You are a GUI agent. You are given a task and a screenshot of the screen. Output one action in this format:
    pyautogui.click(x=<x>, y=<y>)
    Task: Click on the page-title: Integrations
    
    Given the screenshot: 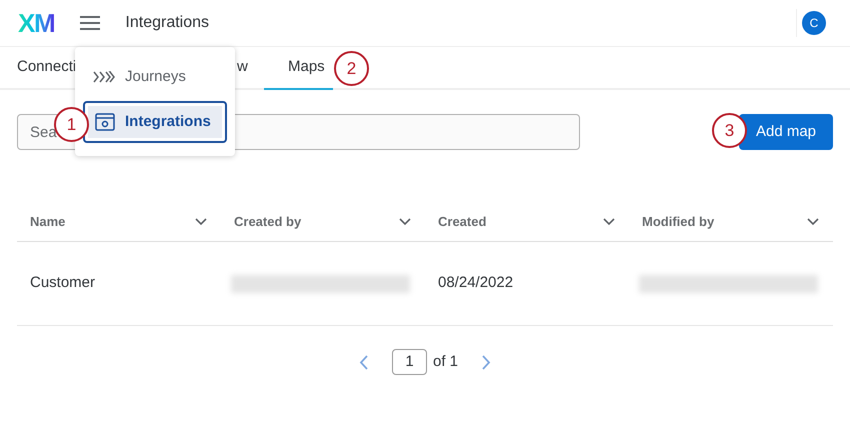 What is the action you would take?
    pyautogui.click(x=167, y=23)
    